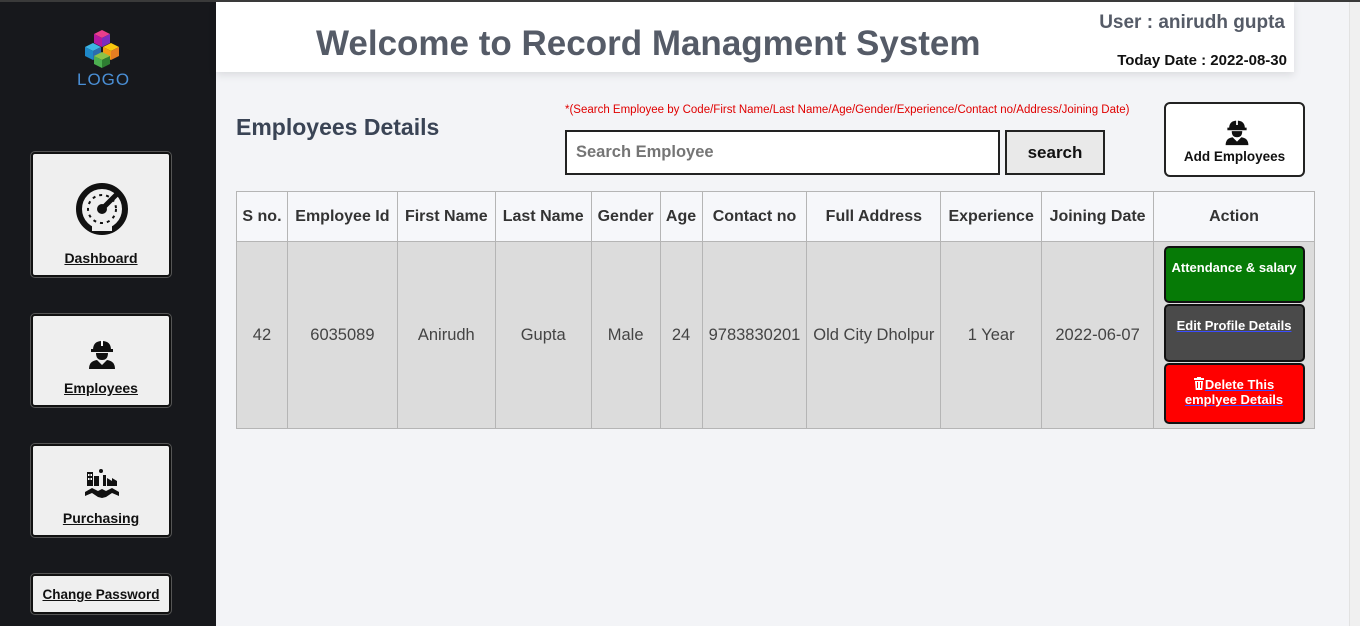  I want to click on column-header: Action, so click(1234, 216).